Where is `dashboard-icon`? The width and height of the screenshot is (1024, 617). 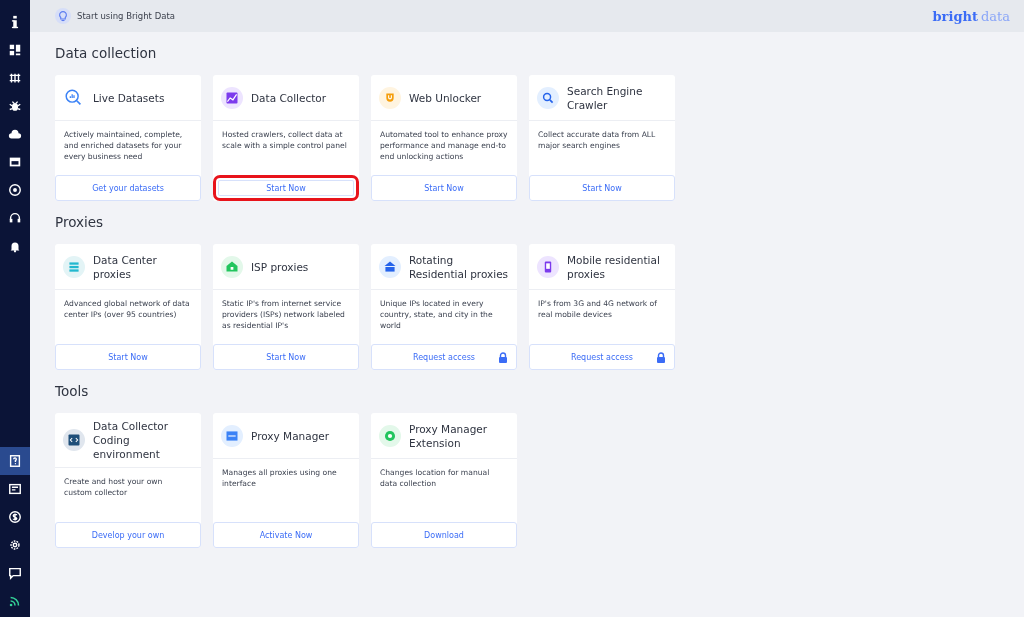 dashboard-icon is located at coordinates (15, 50).